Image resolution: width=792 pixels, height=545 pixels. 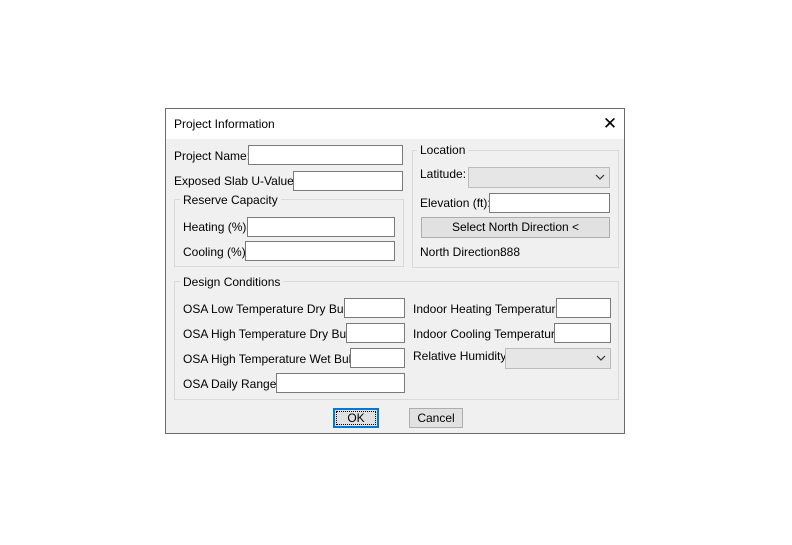 What do you see at coordinates (375, 333) in the screenshot?
I see `osa-high-dry-bulb-input` at bounding box center [375, 333].